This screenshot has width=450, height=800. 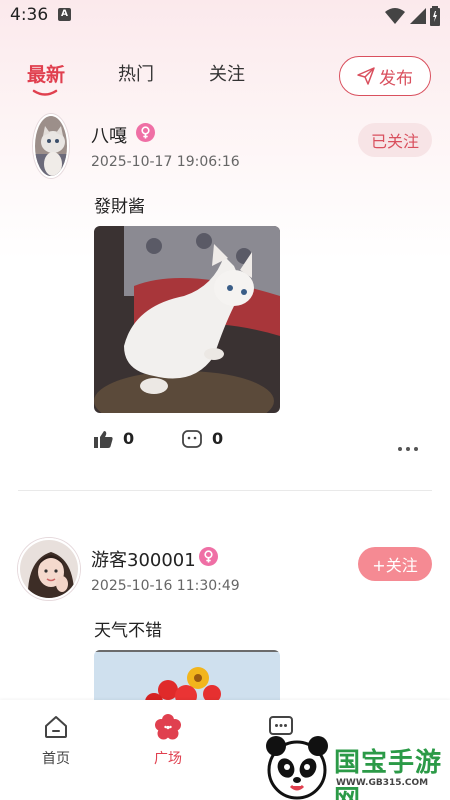 What do you see at coordinates (56, 727) in the screenshot?
I see `home-icon` at bounding box center [56, 727].